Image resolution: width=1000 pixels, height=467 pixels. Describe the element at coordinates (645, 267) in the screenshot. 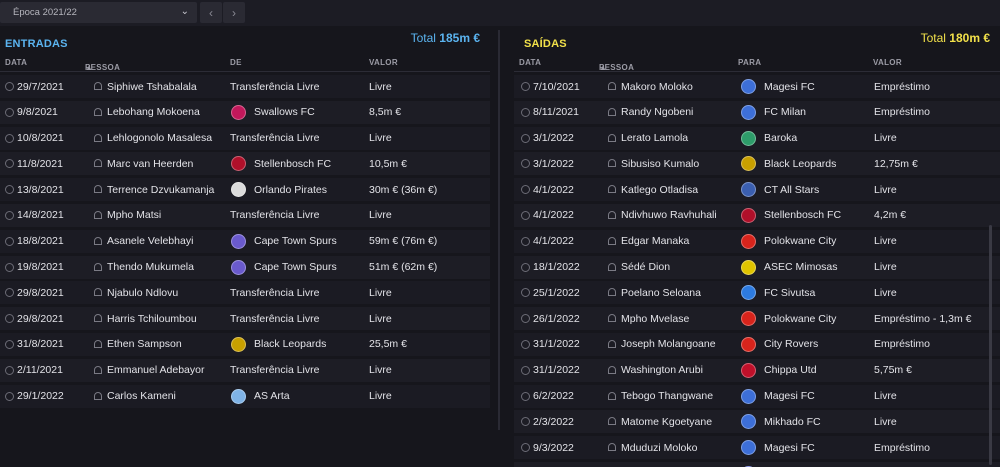

I see `row-person: Sédé Dion` at that location.